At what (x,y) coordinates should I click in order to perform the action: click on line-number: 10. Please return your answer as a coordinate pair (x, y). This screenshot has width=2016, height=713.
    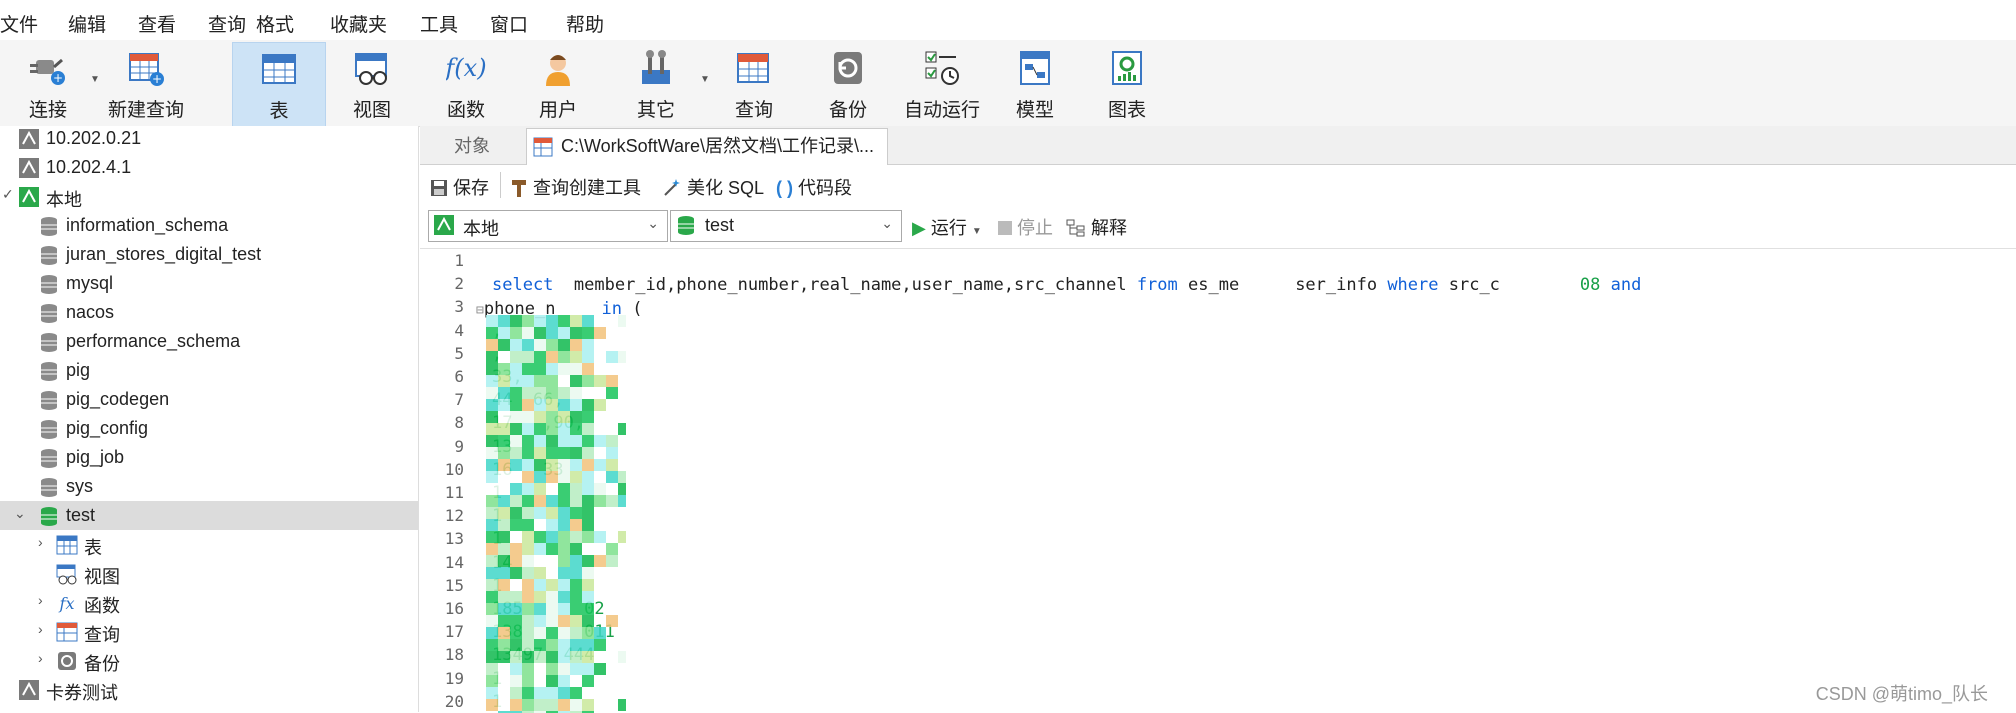
    Looking at the image, I should click on (454, 469).